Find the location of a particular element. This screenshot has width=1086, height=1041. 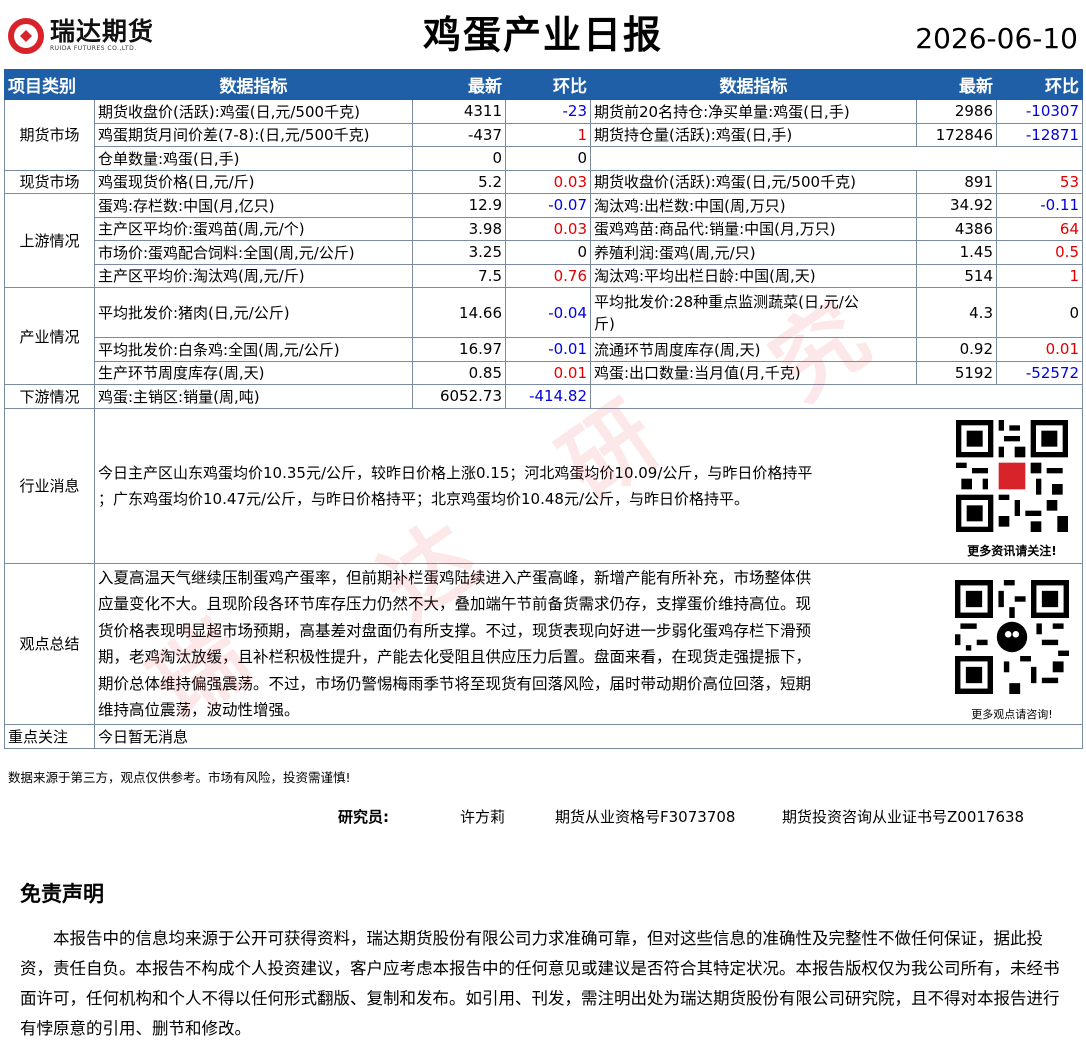

focus-text: 今日暂无消息 is located at coordinates (588, 736).